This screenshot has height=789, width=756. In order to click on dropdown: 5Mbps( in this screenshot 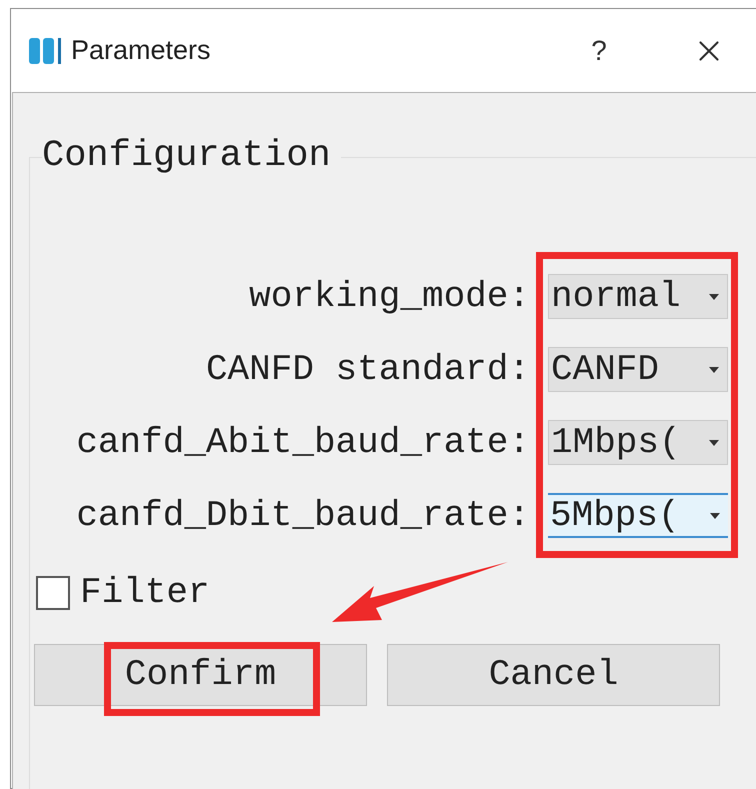, I will do `click(638, 515)`.